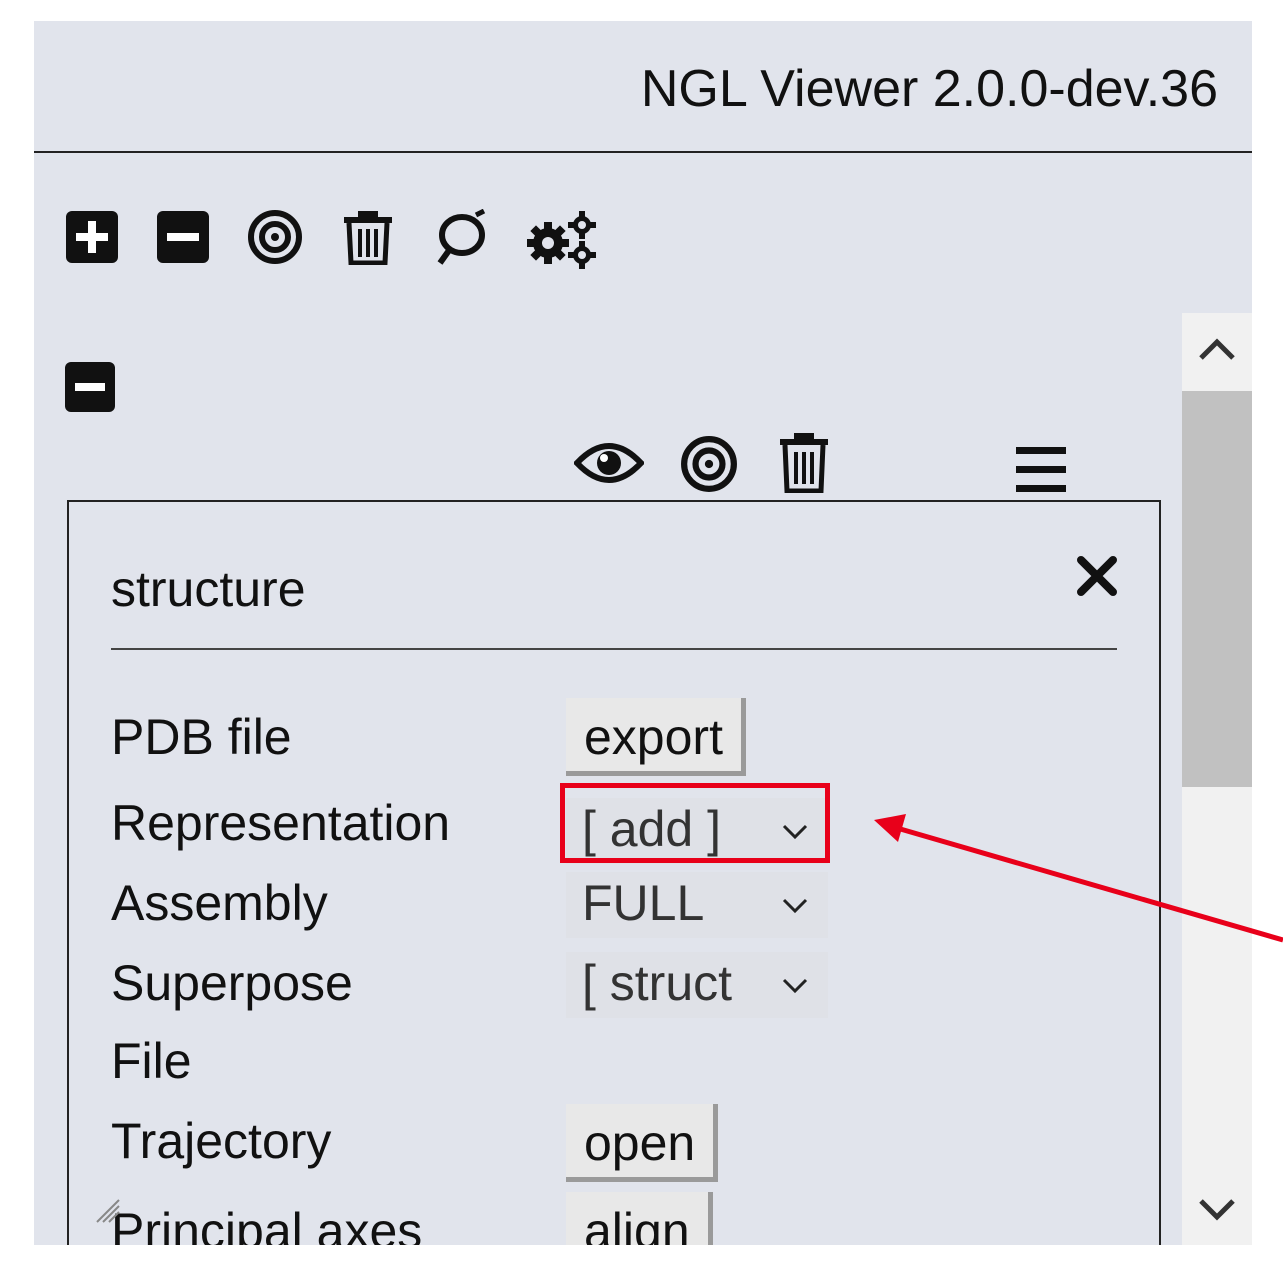 The height and width of the screenshot is (1278, 1283). Describe the element at coordinates (267, 1224) in the screenshot. I see `principal-axes-label: Principal axes` at that location.